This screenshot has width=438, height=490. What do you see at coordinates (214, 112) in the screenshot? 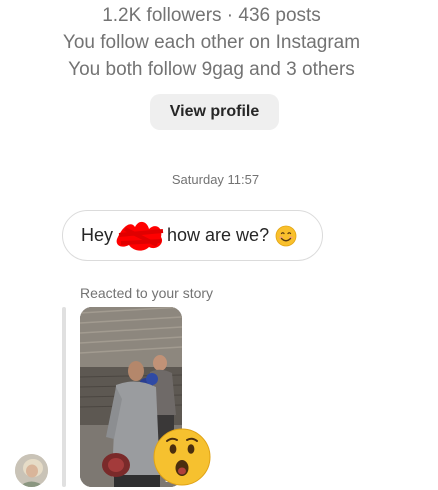
I see `view-profile-button: View profile` at bounding box center [214, 112].